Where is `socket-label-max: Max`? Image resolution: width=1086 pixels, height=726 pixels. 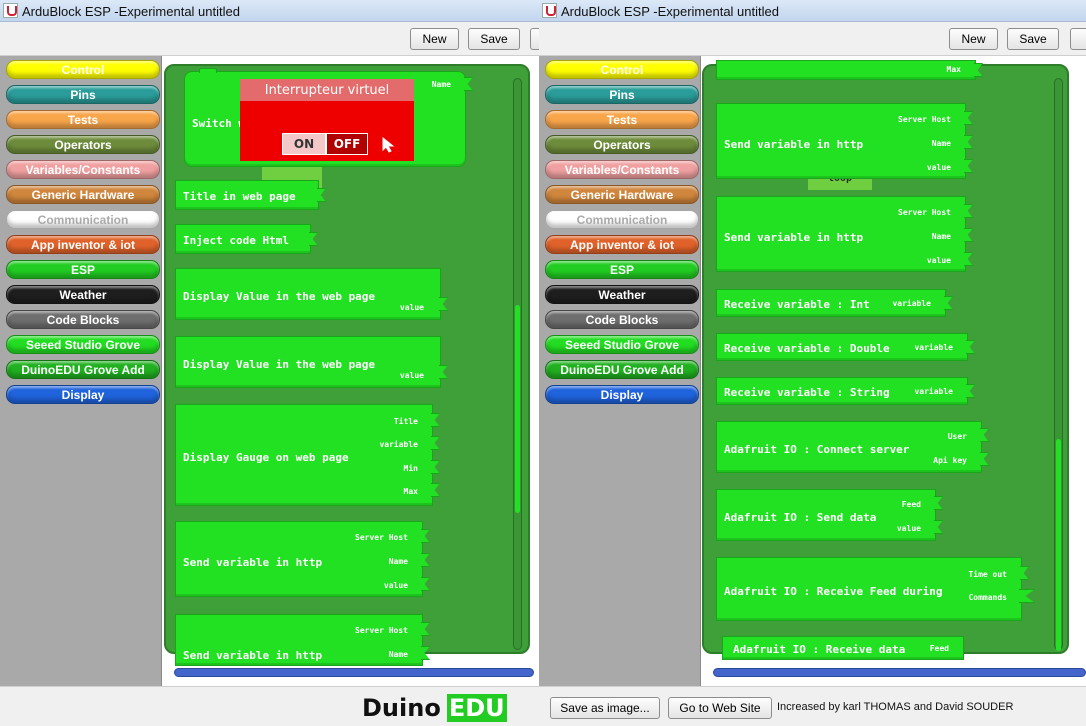 socket-label-max: Max is located at coordinates (410, 491).